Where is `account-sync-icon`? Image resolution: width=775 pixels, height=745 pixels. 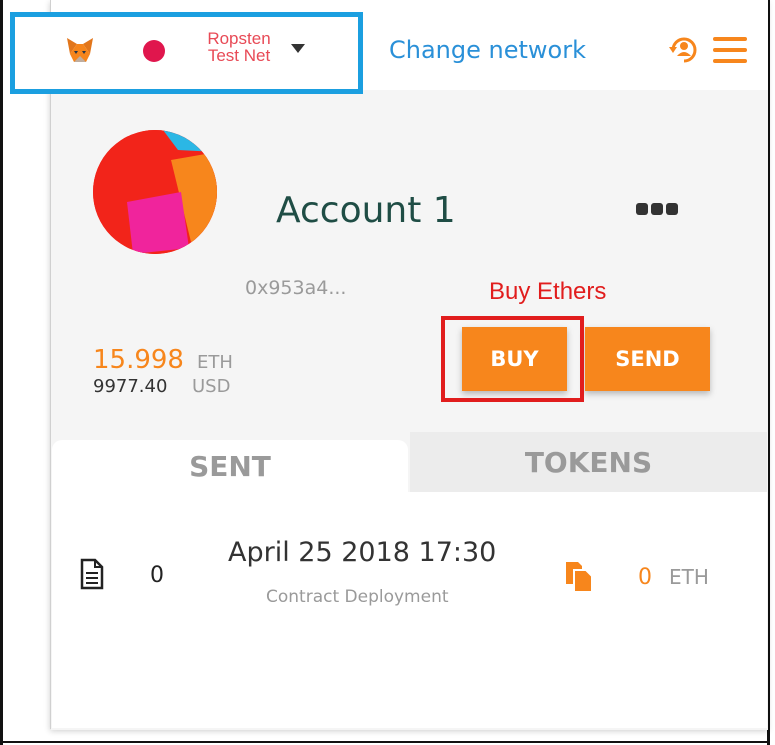 account-sync-icon is located at coordinates (684, 50).